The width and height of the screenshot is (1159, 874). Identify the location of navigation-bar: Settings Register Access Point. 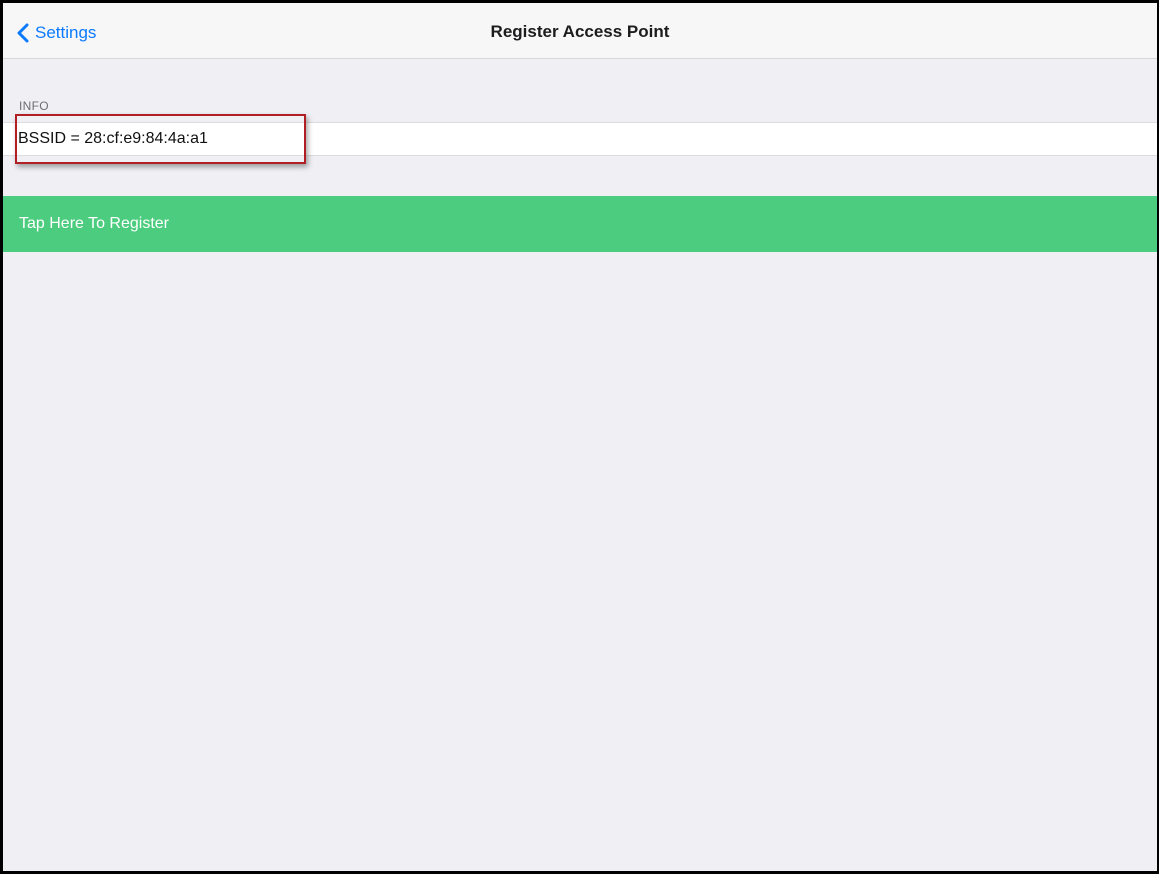
(580, 31).